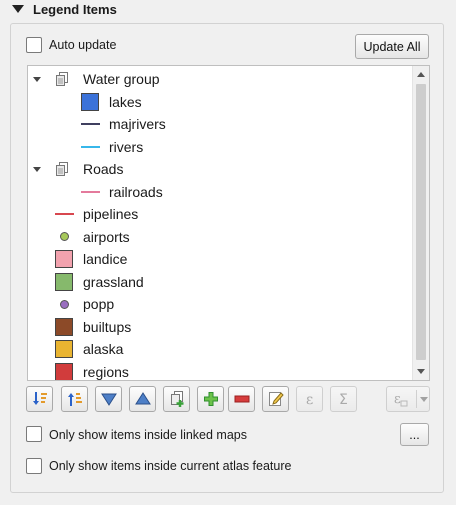  I want to click on move-down-button, so click(108, 399).